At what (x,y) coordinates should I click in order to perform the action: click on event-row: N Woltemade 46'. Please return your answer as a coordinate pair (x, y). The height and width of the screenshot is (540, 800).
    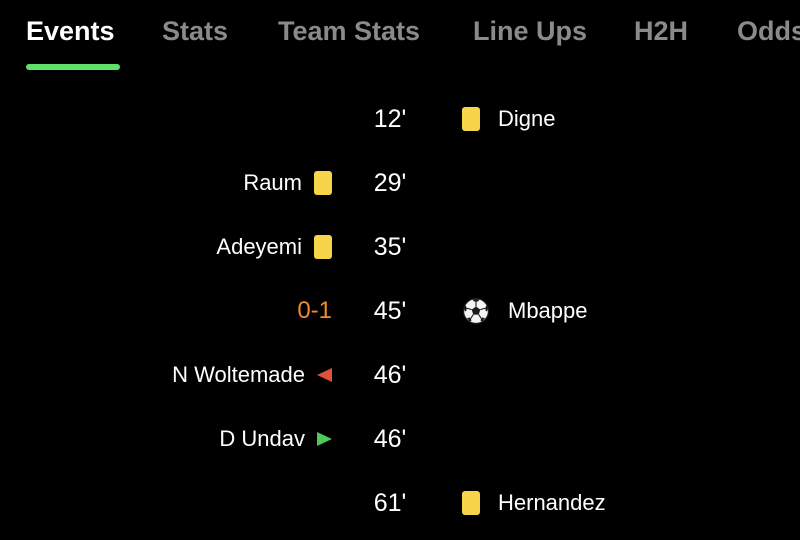
    Looking at the image, I should click on (400, 375).